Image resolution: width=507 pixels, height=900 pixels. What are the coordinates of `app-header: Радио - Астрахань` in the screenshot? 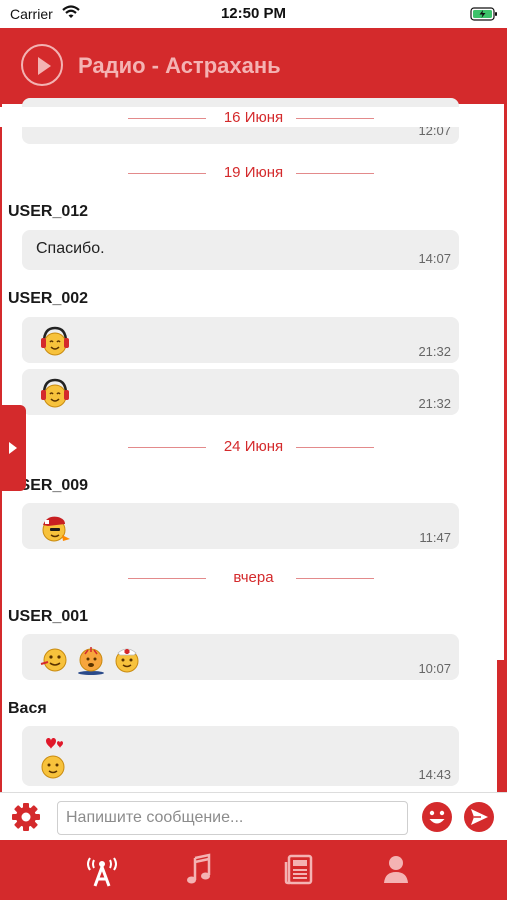 It's located at (253, 66).